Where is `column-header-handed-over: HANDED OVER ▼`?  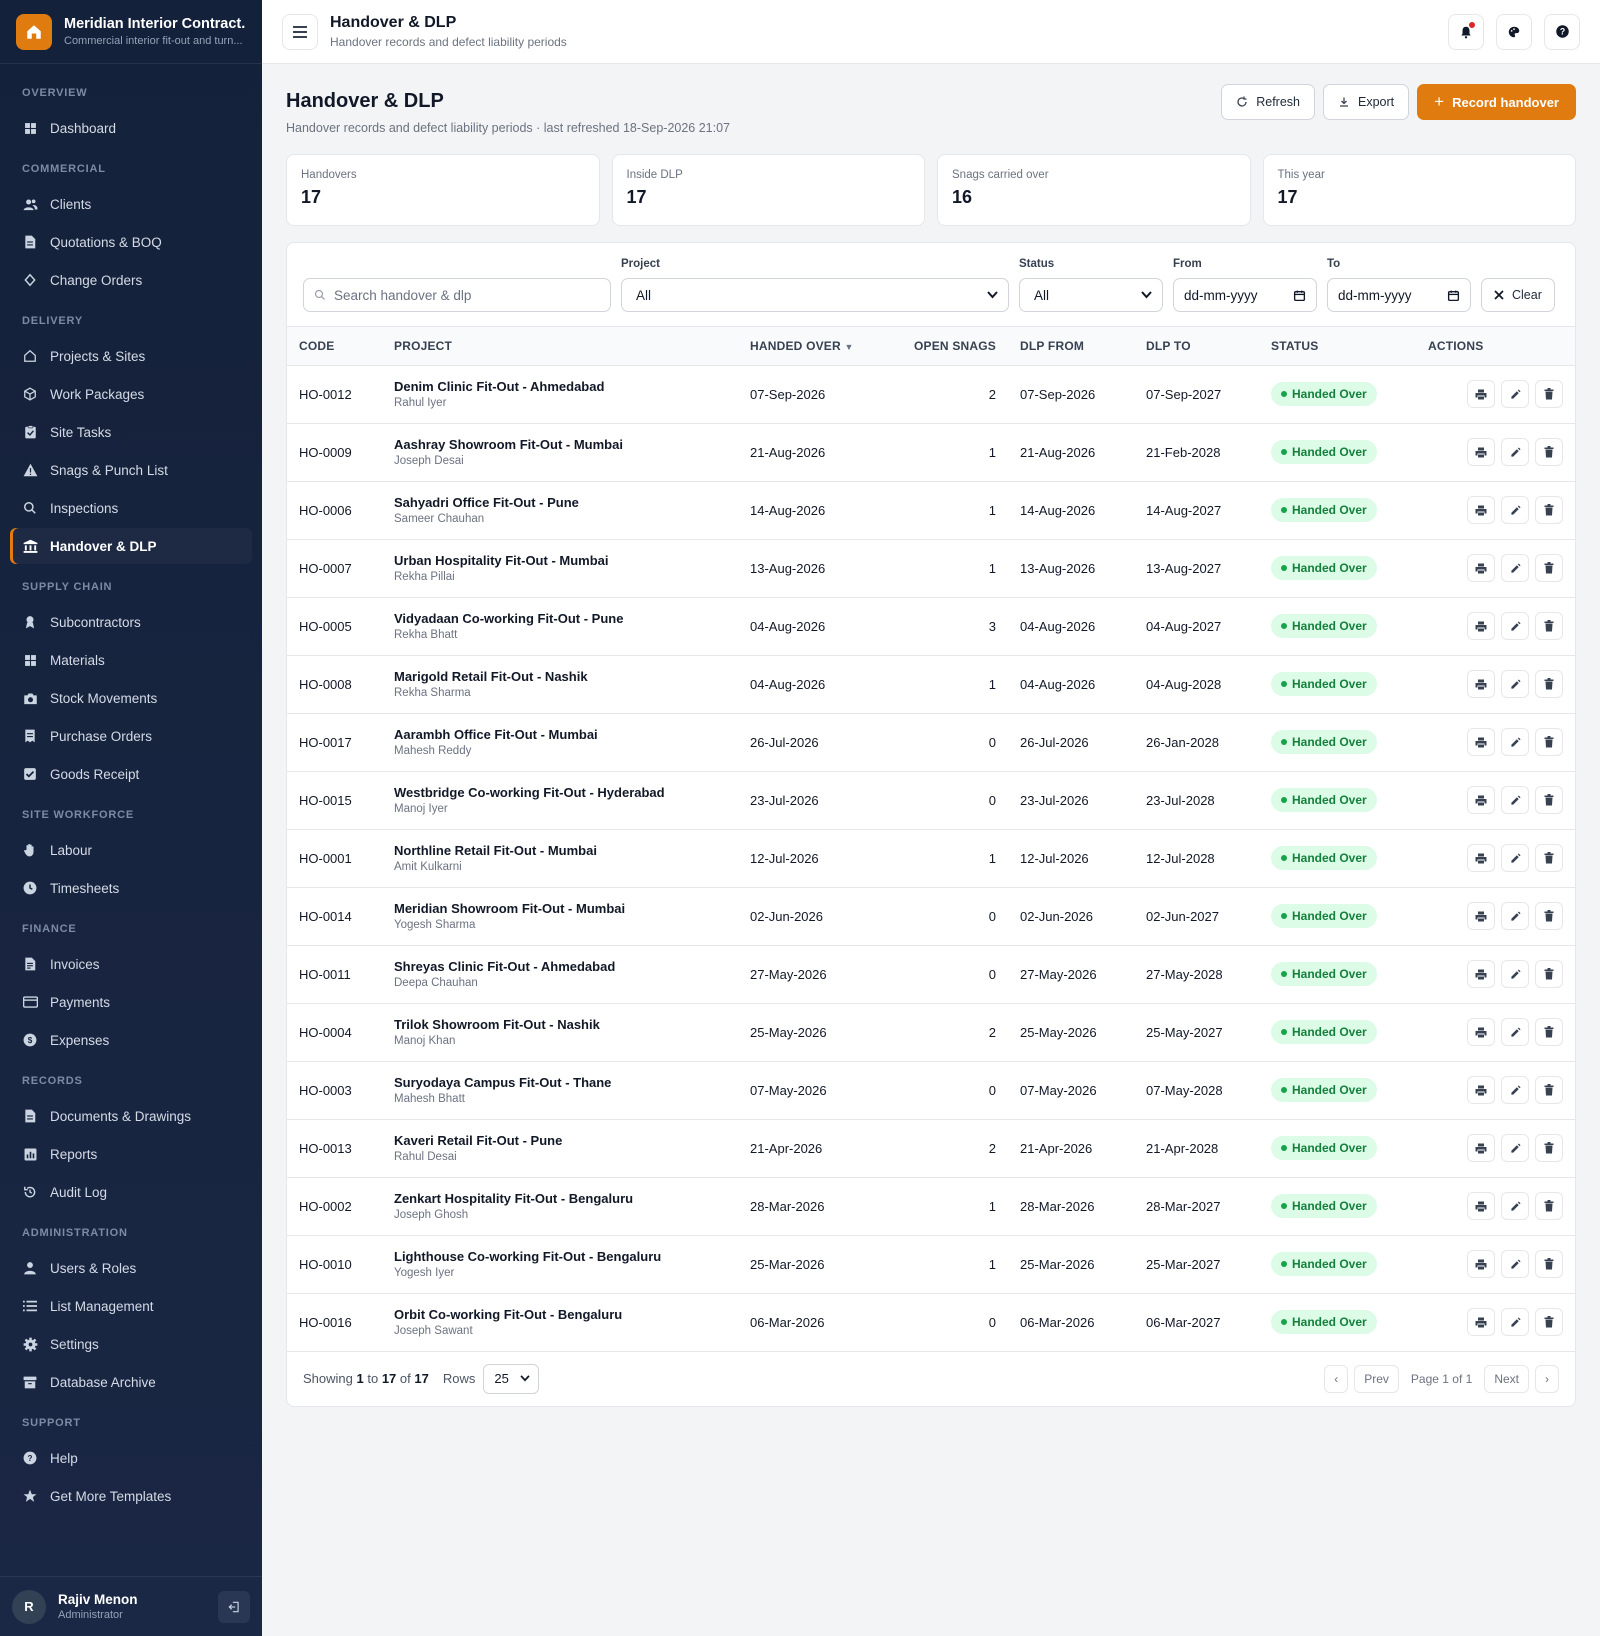 column-header-handed-over: HANDED OVER ▼ is located at coordinates (818, 346).